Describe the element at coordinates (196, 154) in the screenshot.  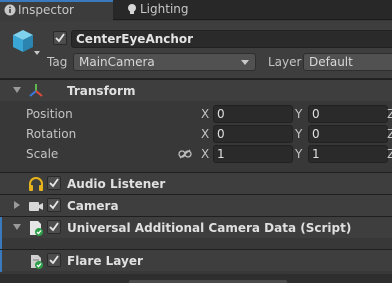
I see `scale-row: Scale X 1 Y 1 Z` at that location.